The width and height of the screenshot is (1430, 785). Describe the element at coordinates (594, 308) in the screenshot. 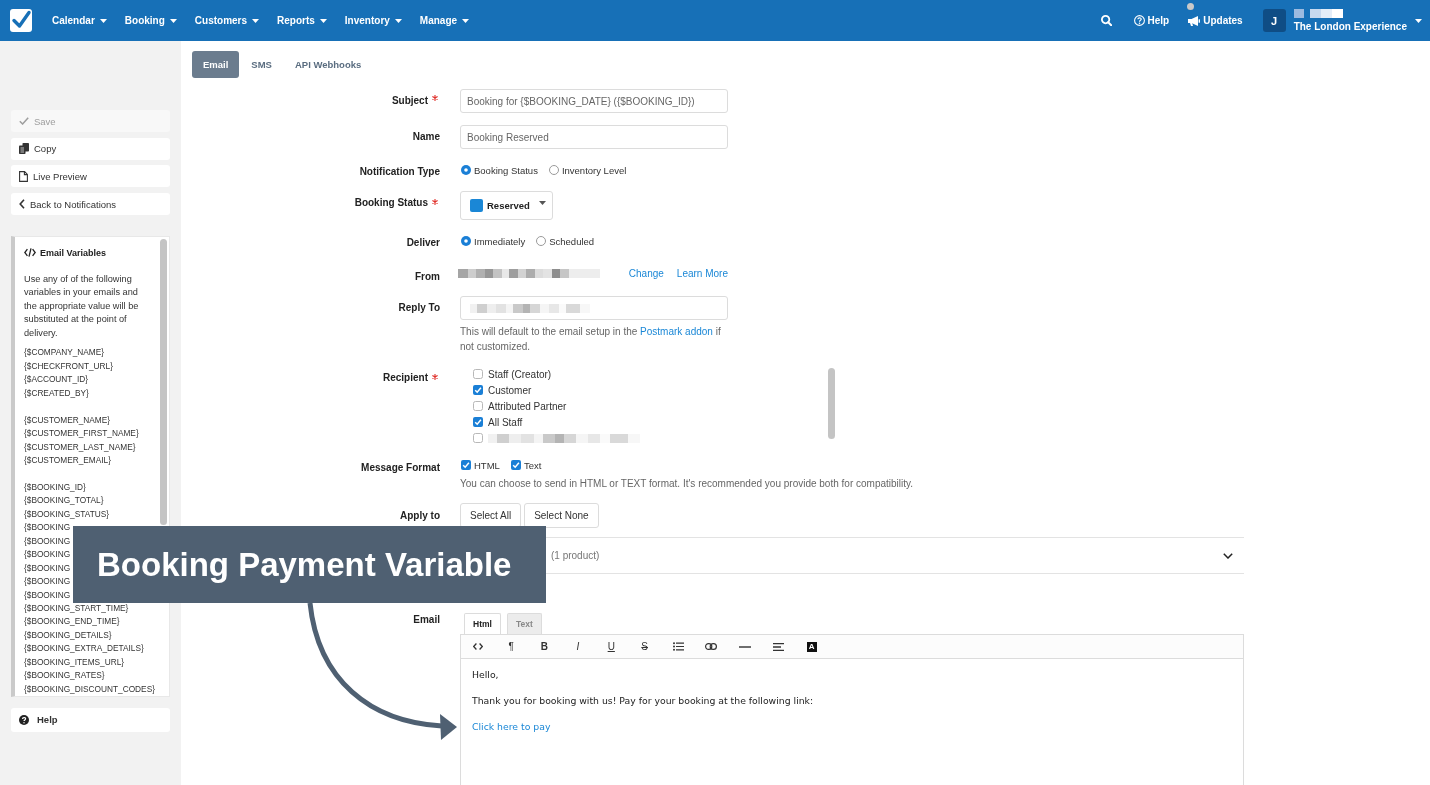

I see `input-field` at that location.